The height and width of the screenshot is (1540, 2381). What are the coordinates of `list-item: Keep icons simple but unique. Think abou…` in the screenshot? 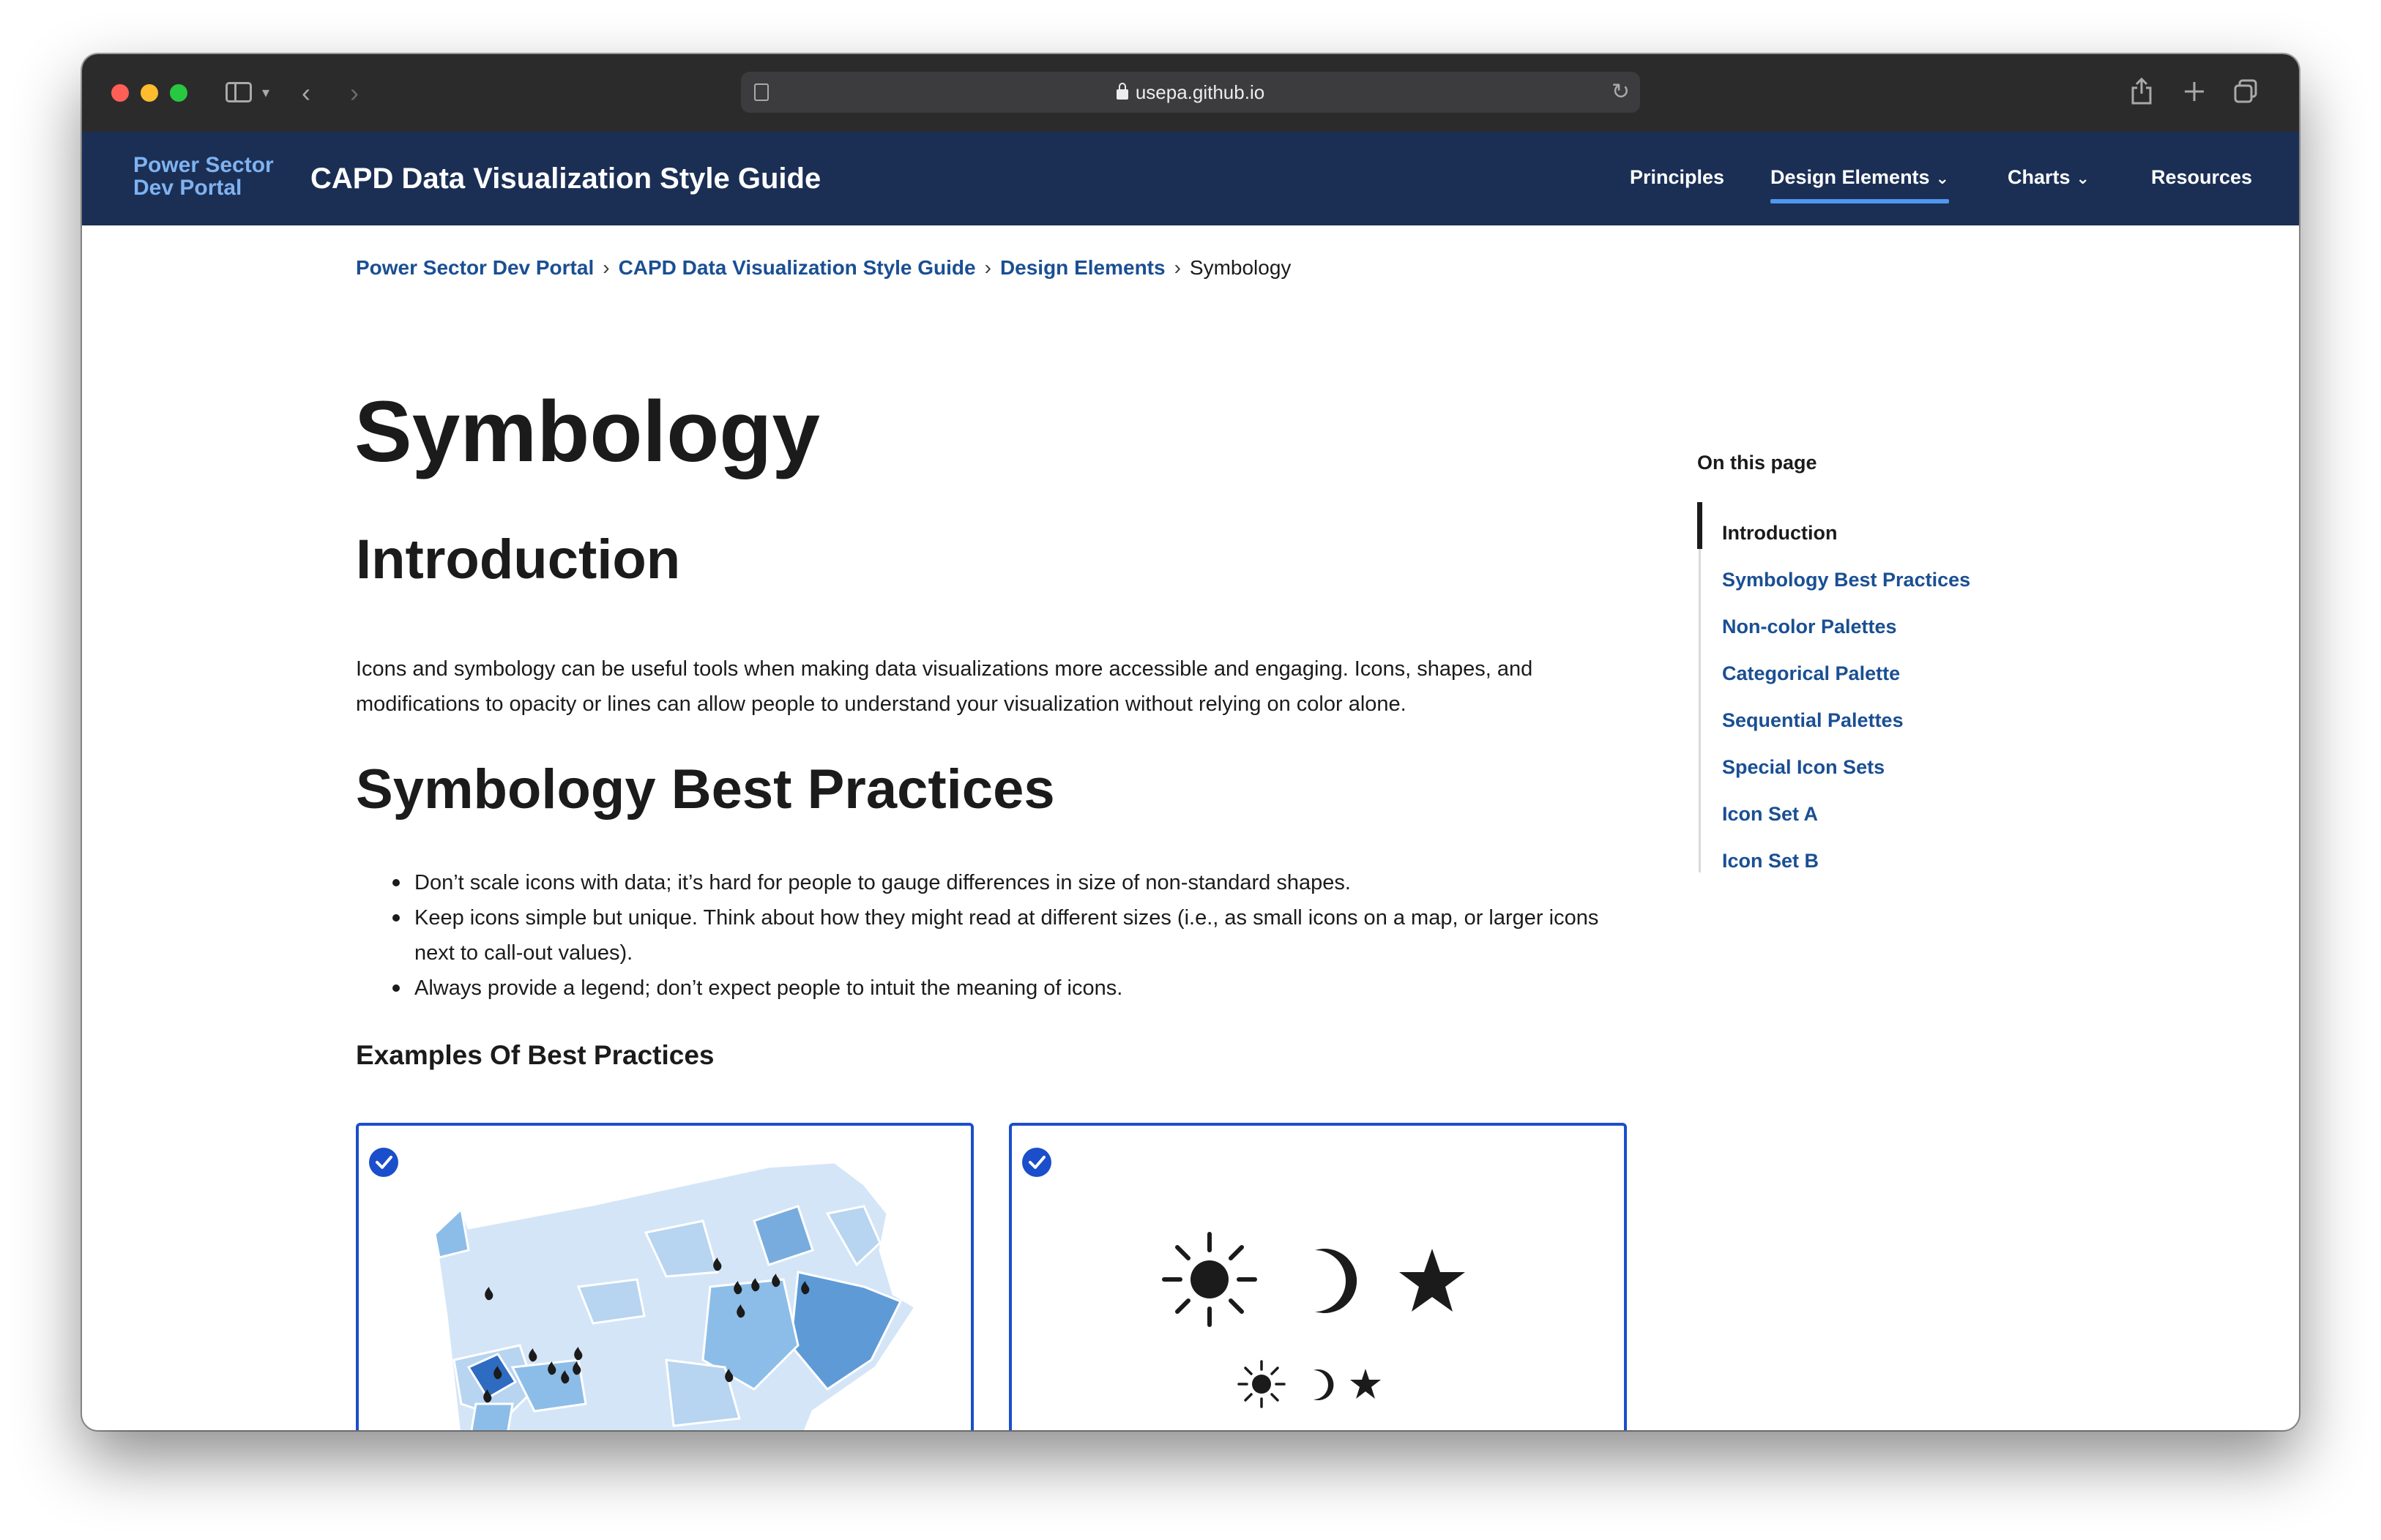 It's located at (1000, 935).